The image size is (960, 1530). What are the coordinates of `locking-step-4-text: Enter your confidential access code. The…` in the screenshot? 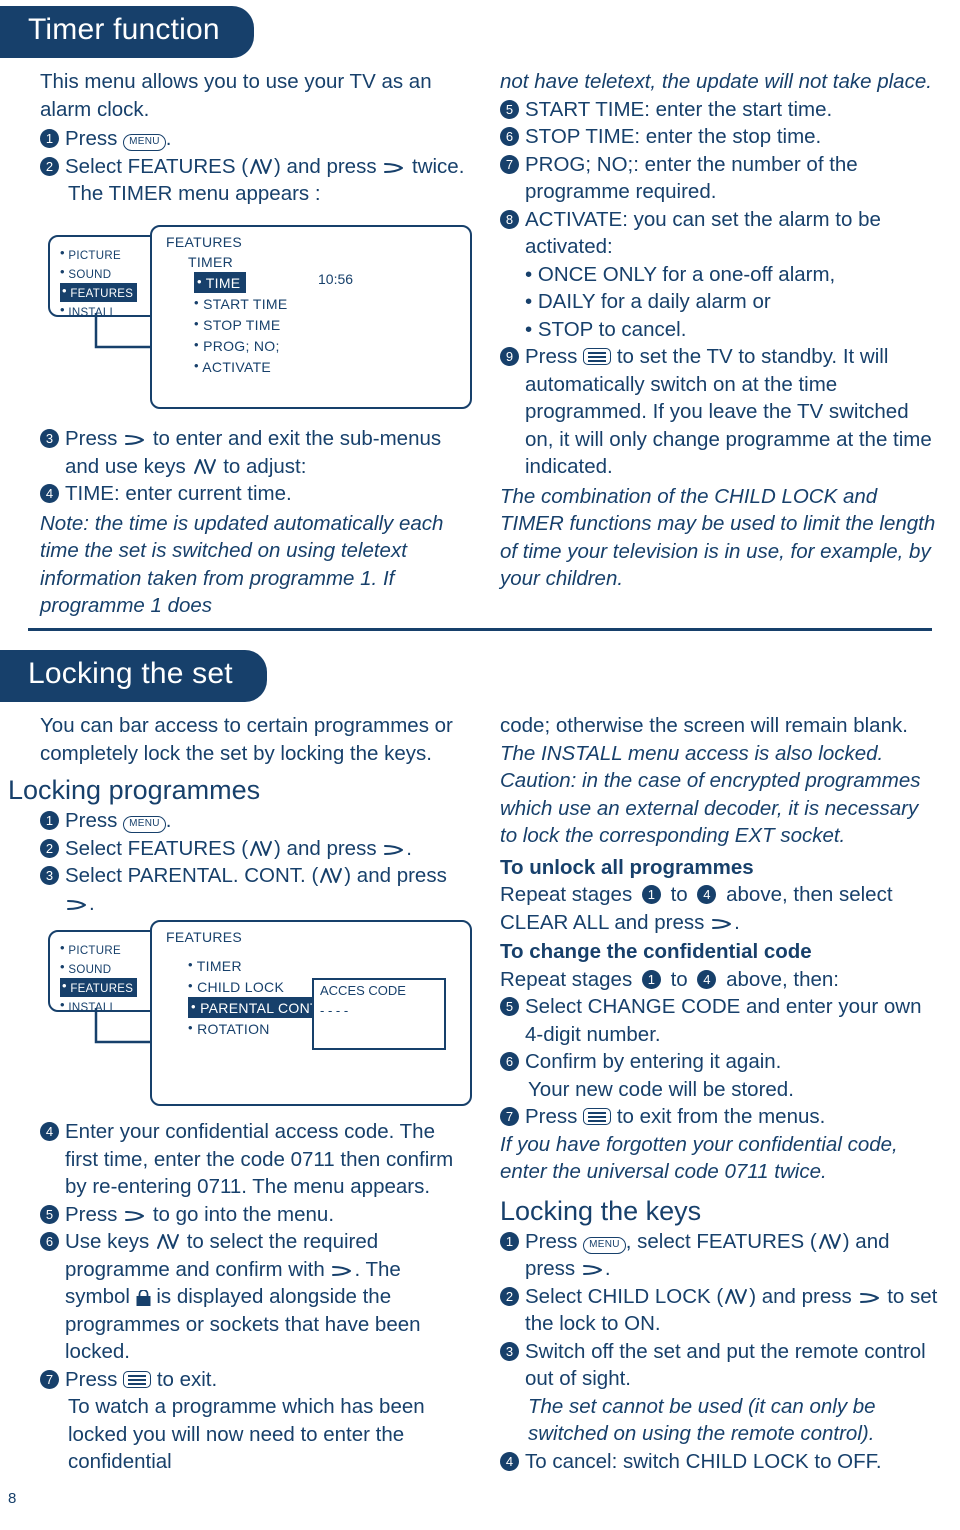 It's located at (259, 1159).